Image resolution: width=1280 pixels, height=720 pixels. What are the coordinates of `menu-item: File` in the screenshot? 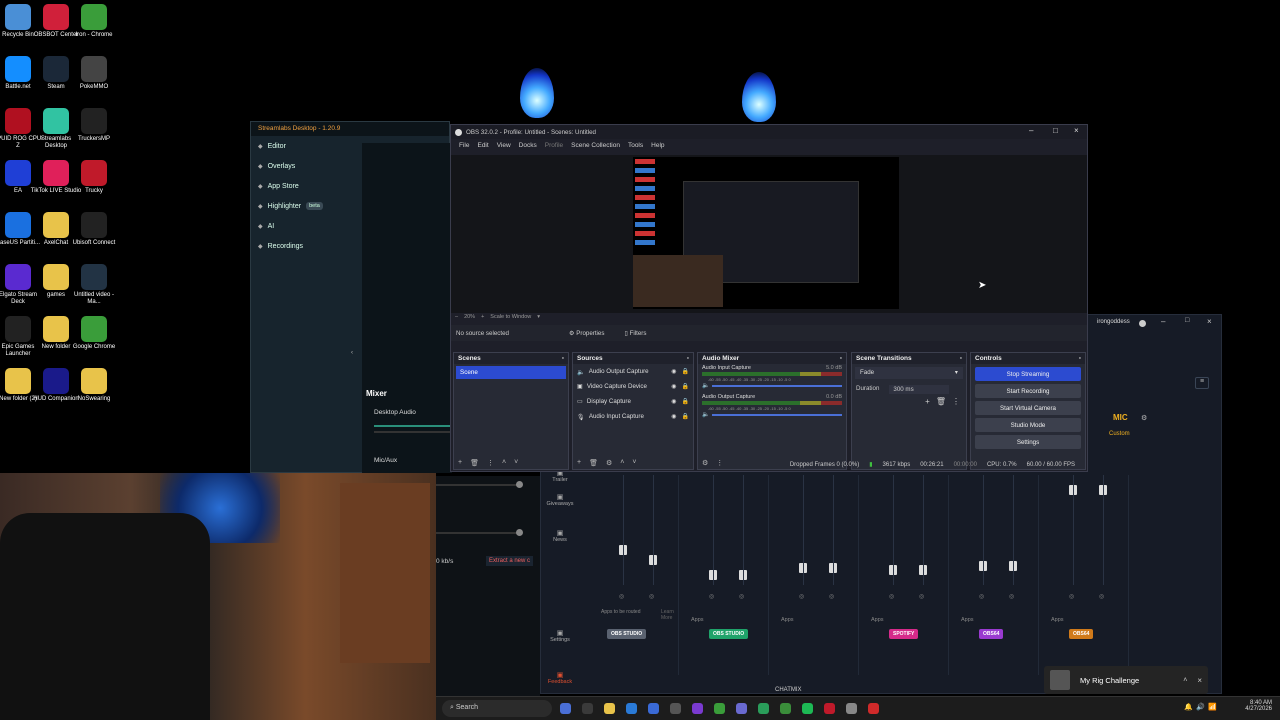 It's located at (464, 146).